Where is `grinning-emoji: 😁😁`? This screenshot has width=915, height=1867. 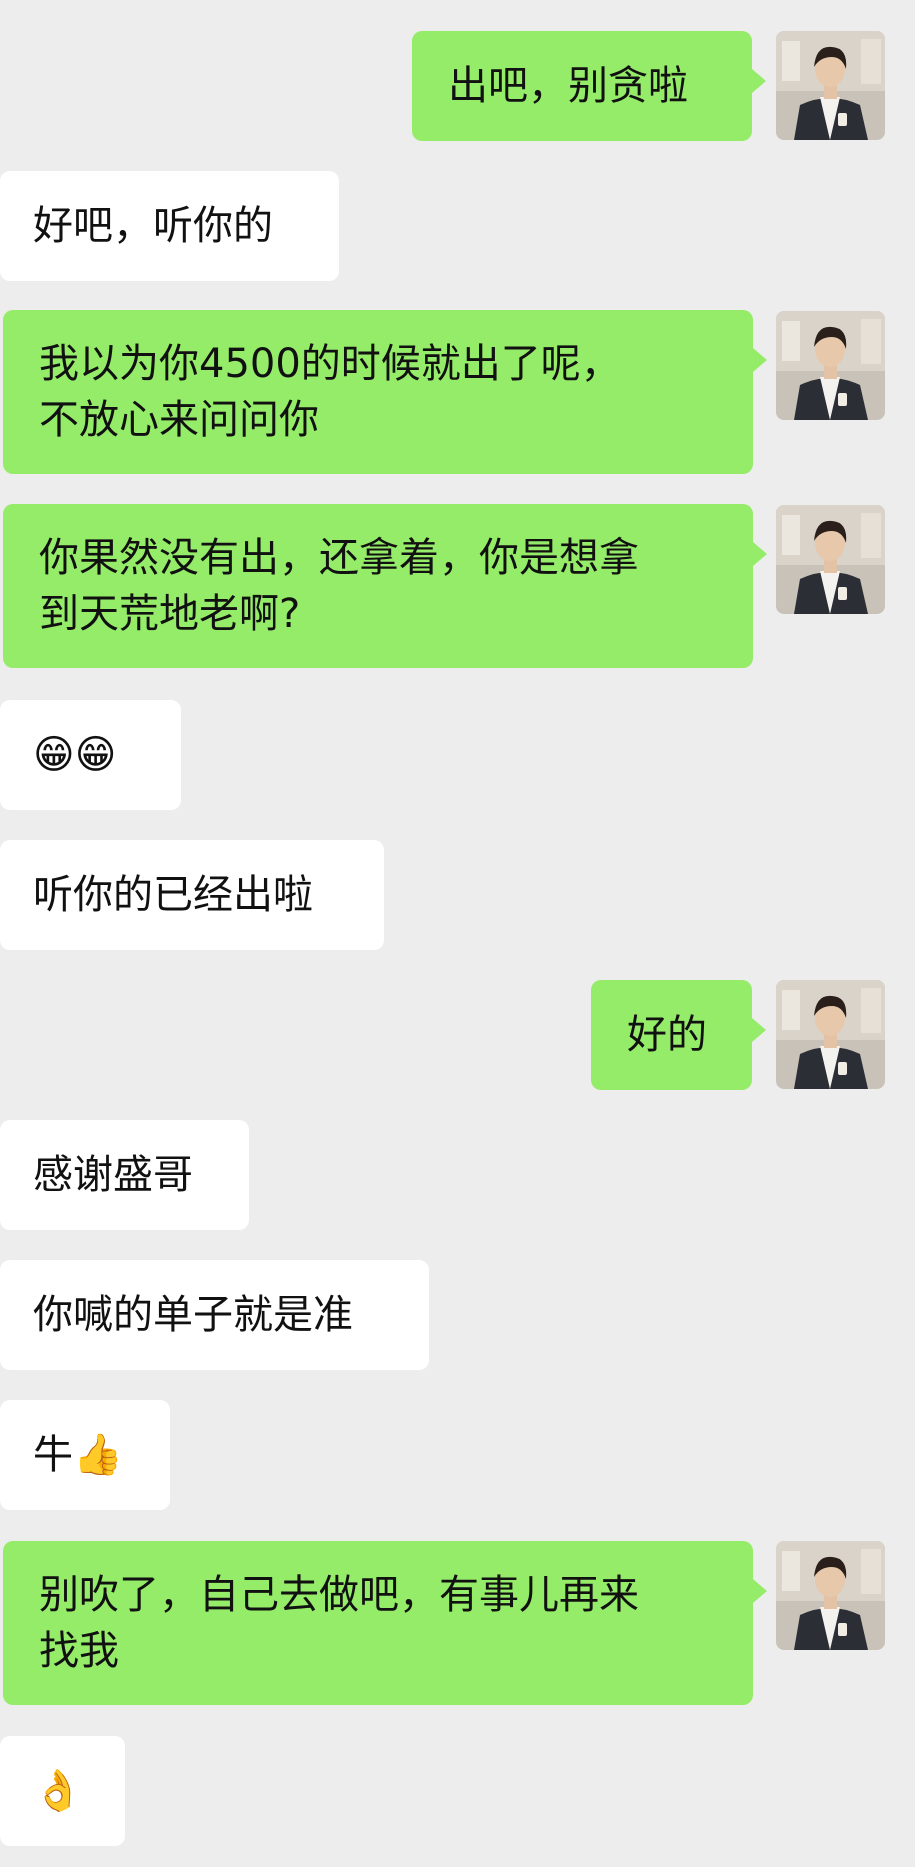
grinning-emoji: 😁😁 is located at coordinates (75, 755).